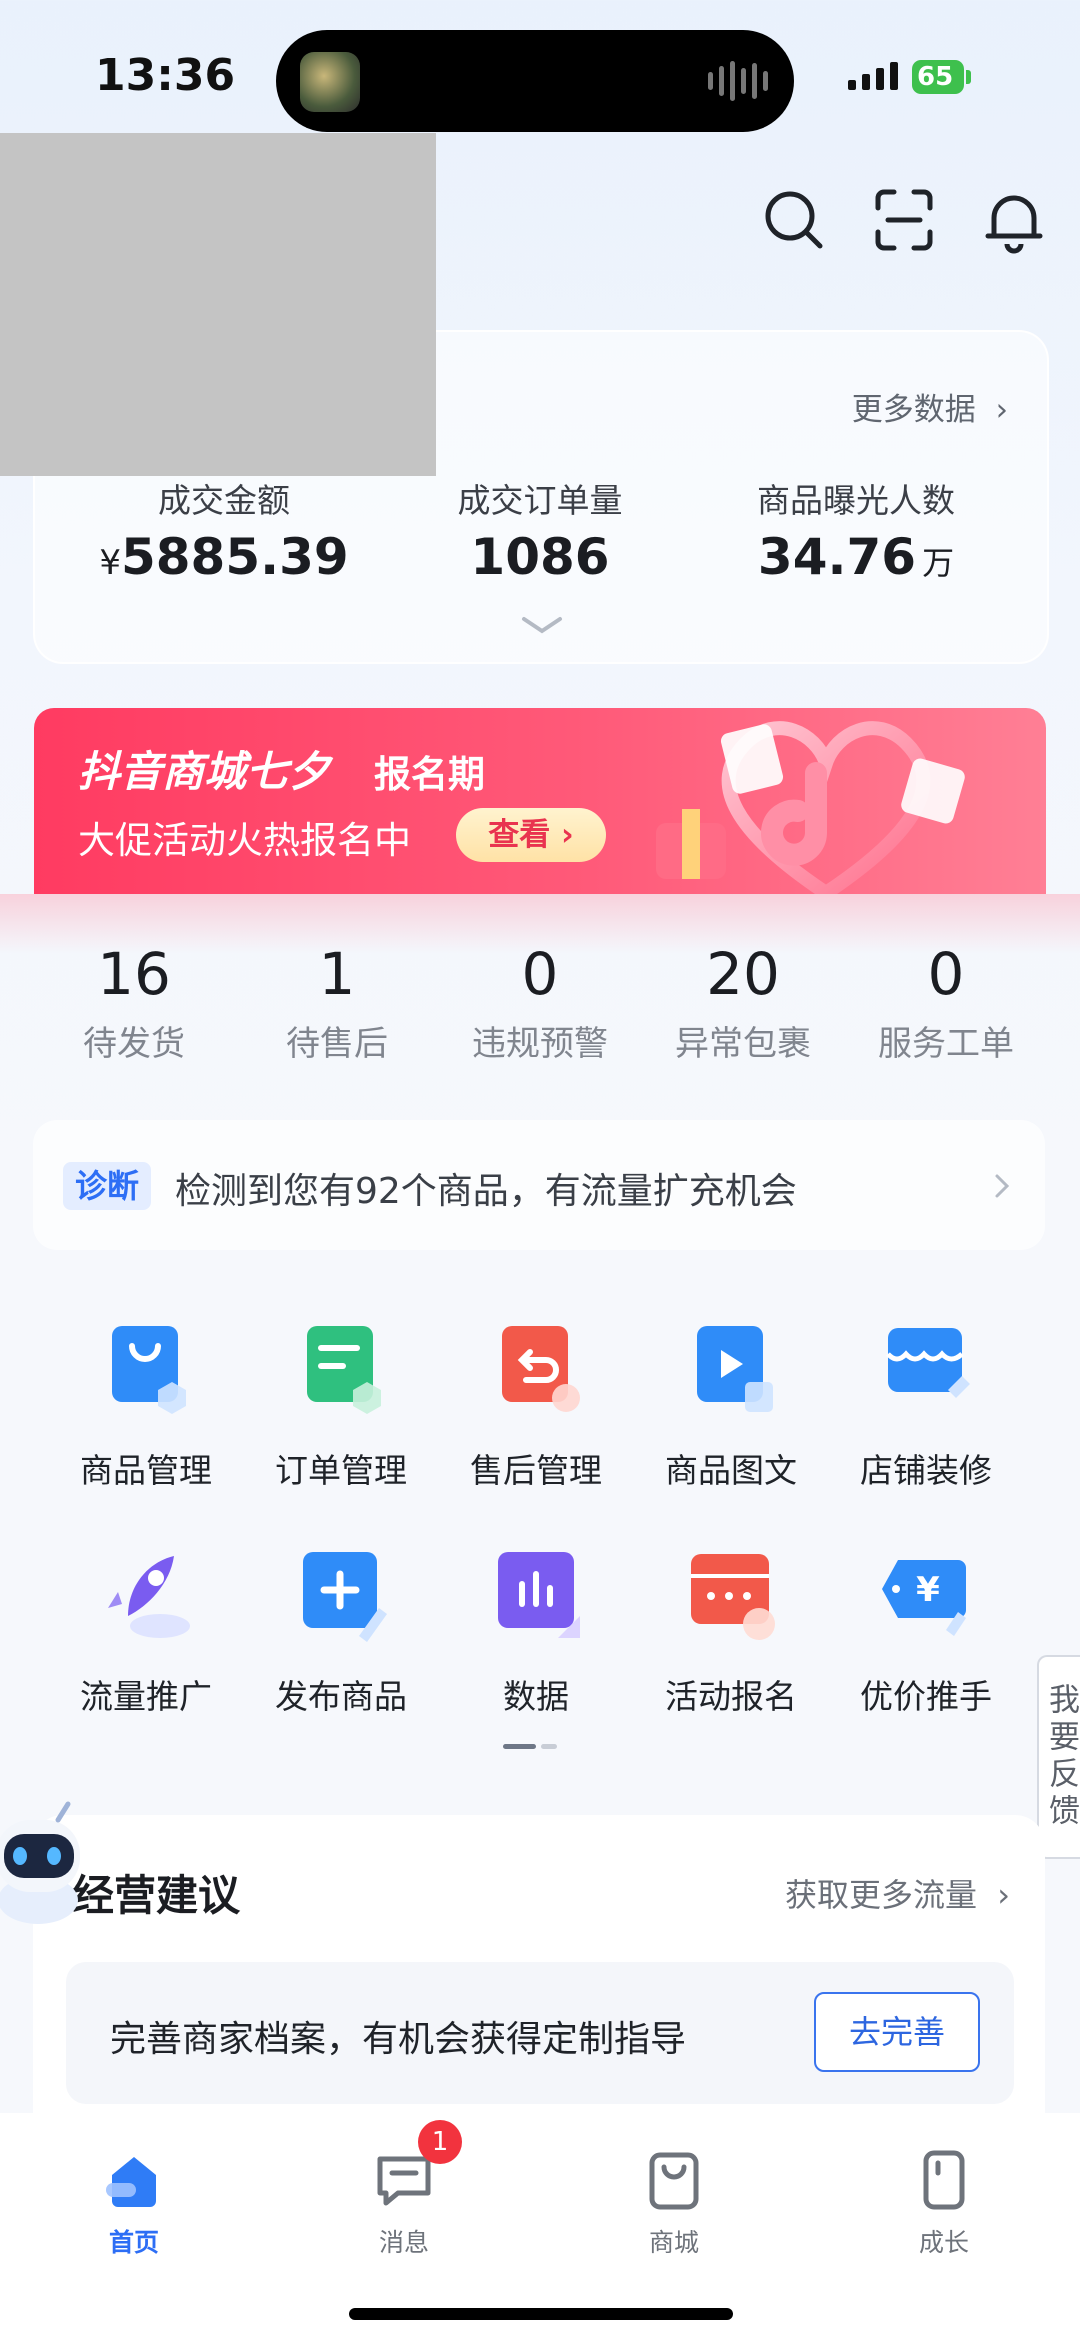 Image resolution: width=1080 pixels, height=2341 pixels. I want to click on get-more-traffic-label: 获取更多流量, so click(881, 1895).